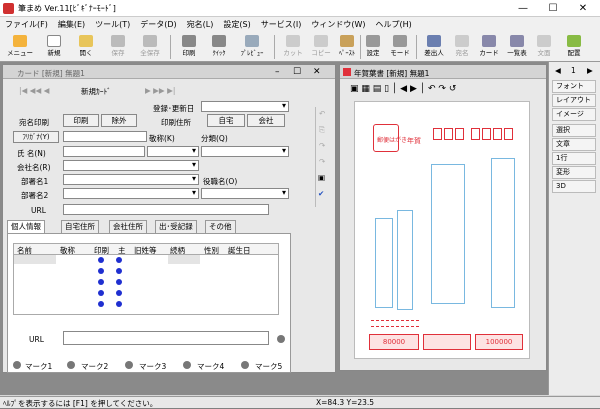  Describe the element at coordinates (393, 24) in the screenshot. I see `menu-help: ヘルプ(H)` at that location.